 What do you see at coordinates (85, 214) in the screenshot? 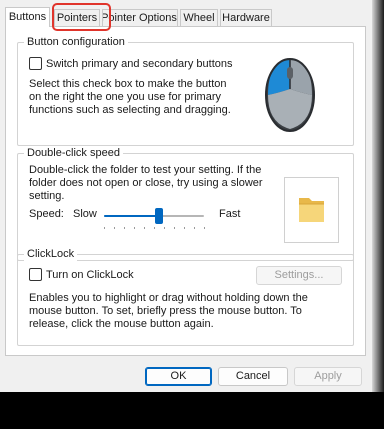
I see `slow-label: Slow` at bounding box center [85, 214].